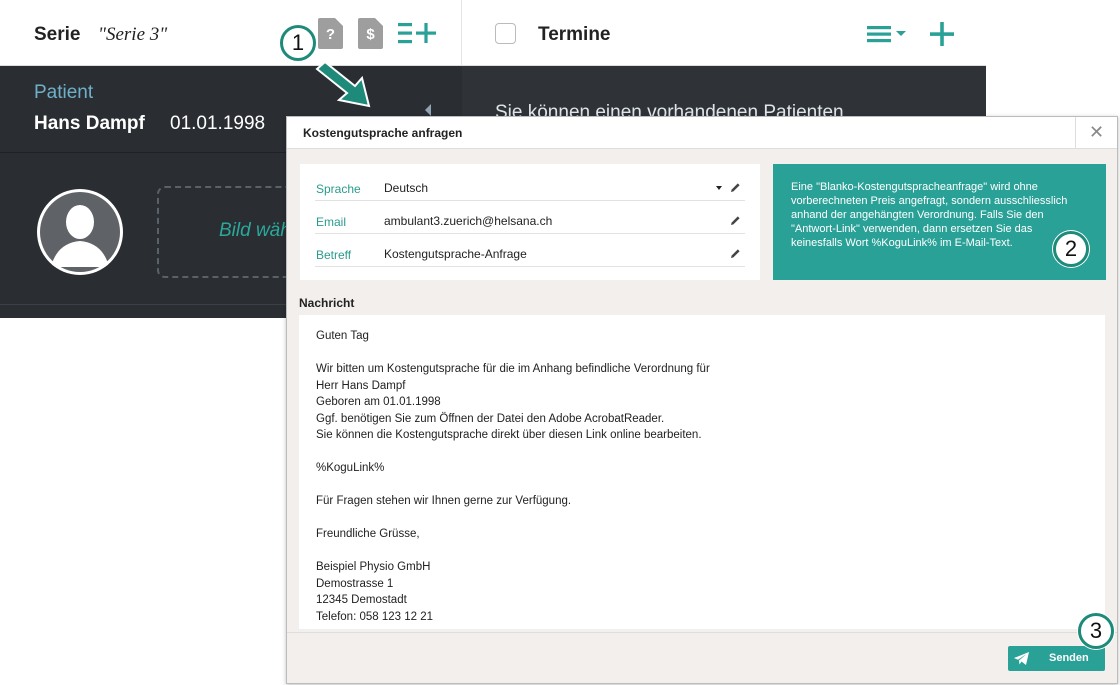 The width and height of the screenshot is (1120, 685). I want to click on termine-title: Termine, so click(574, 34).